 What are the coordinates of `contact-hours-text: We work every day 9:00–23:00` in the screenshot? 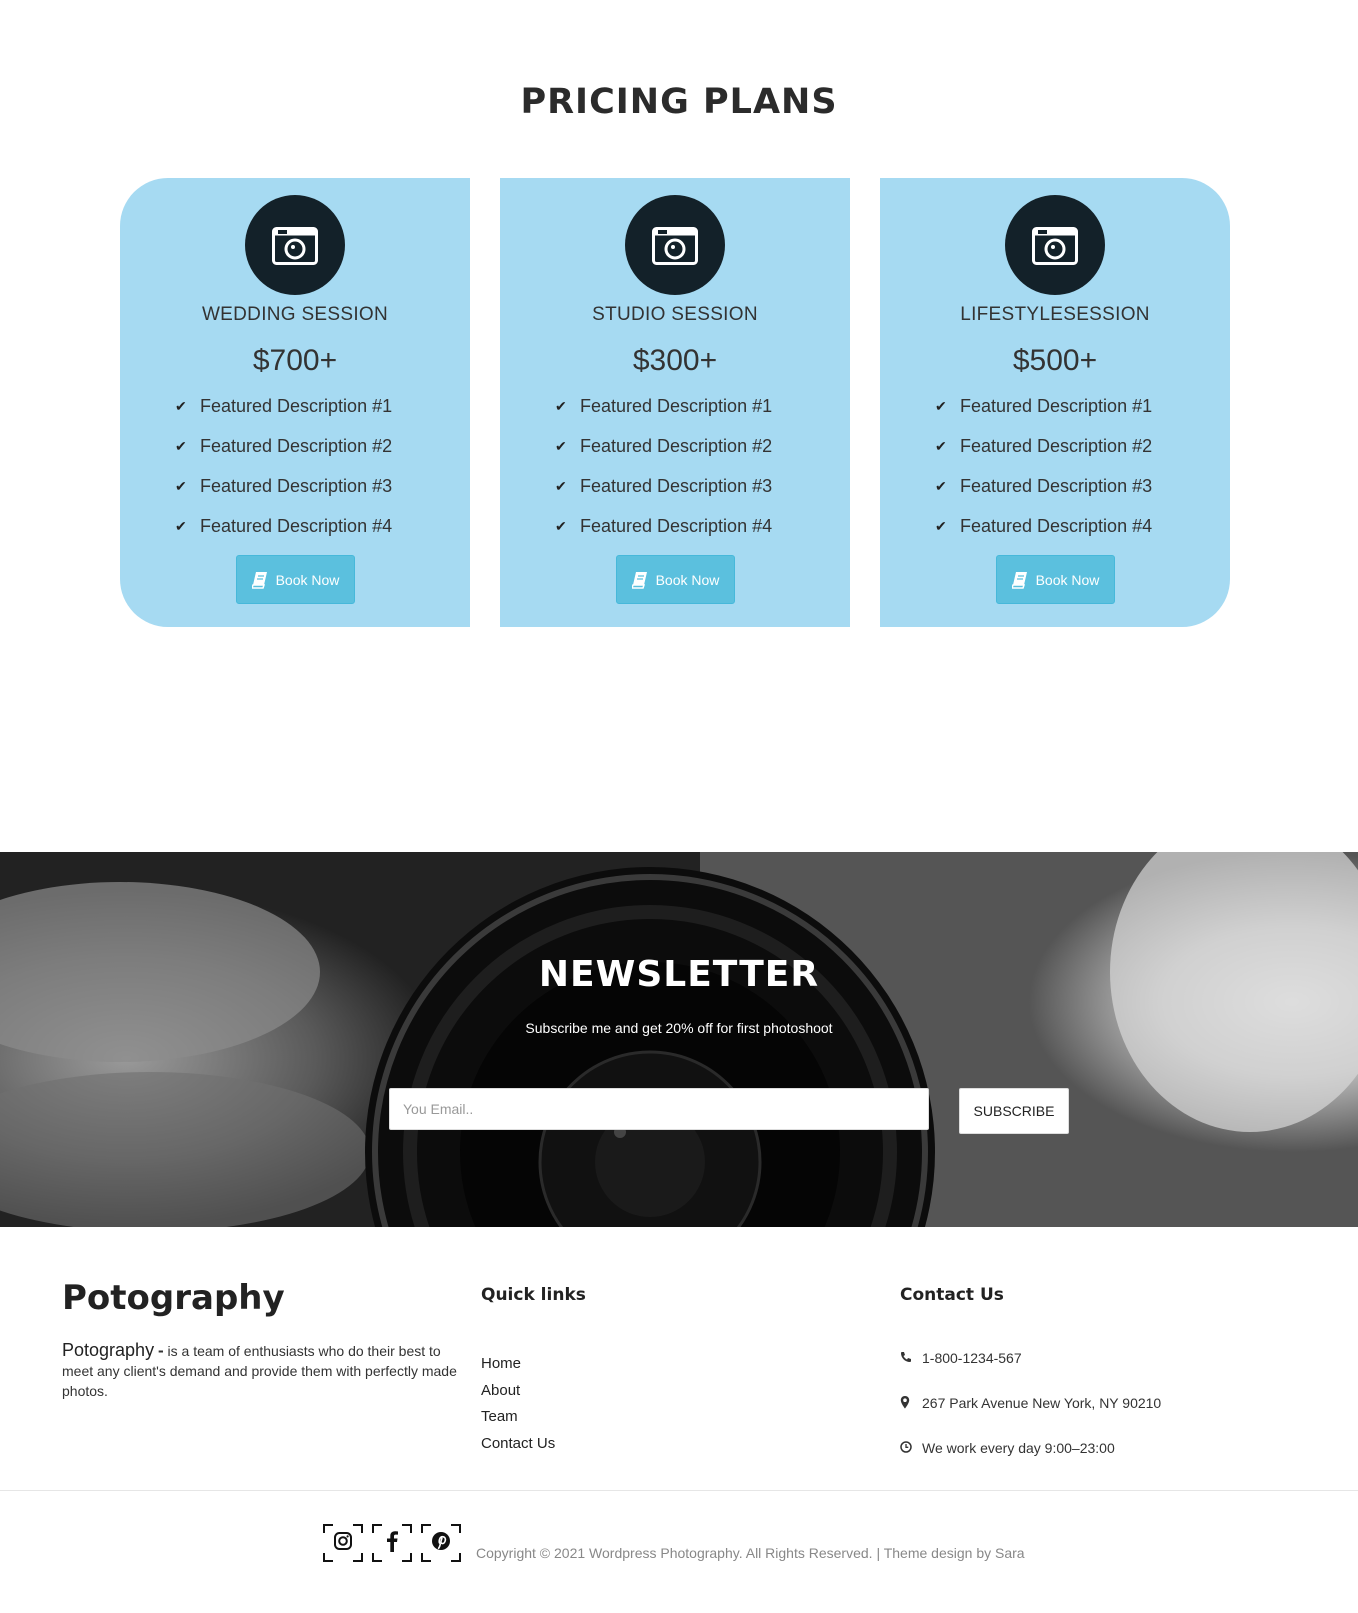 It's located at (1018, 1448).